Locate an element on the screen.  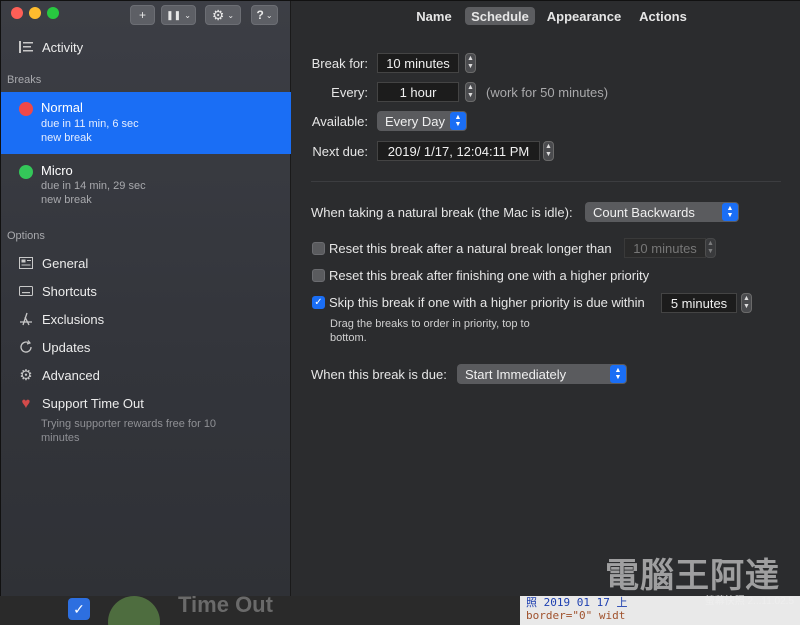
break-for-field: 10 minutes is located at coordinates (418, 63).